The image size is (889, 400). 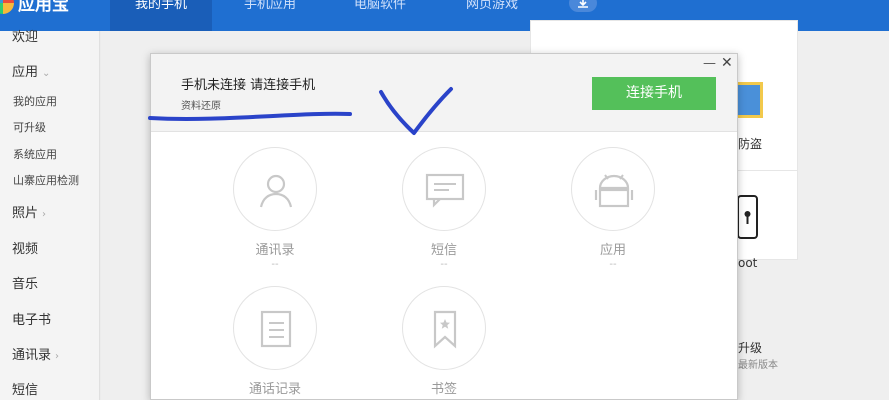 I want to click on tab-web-games: 网页游戏, so click(x=492, y=15).